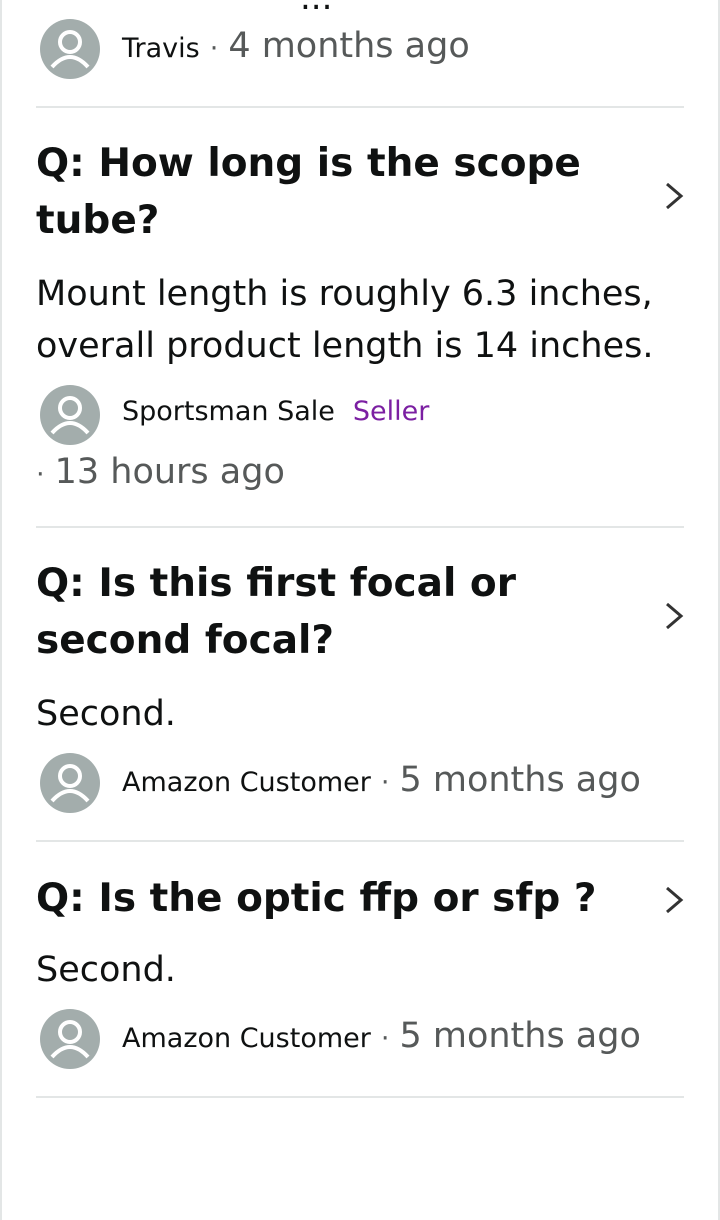 The image size is (720, 1220). What do you see at coordinates (341, 192) in the screenshot?
I see `question-text: Q: How long is the scope tube?` at bounding box center [341, 192].